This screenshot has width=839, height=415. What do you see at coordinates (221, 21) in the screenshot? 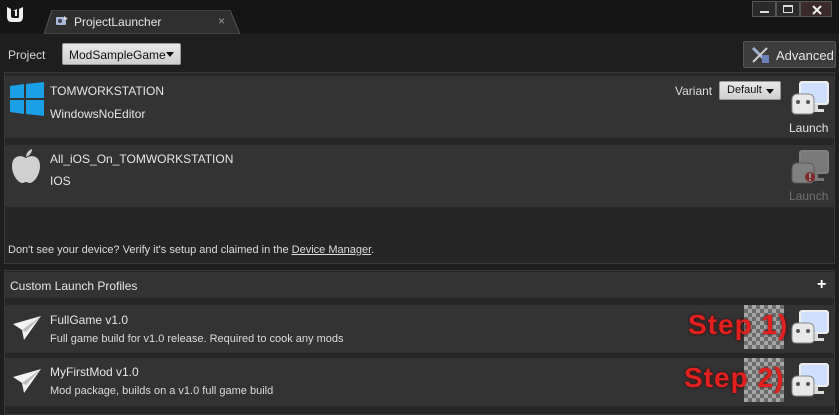
I see `tab-close-button: ×` at bounding box center [221, 21].